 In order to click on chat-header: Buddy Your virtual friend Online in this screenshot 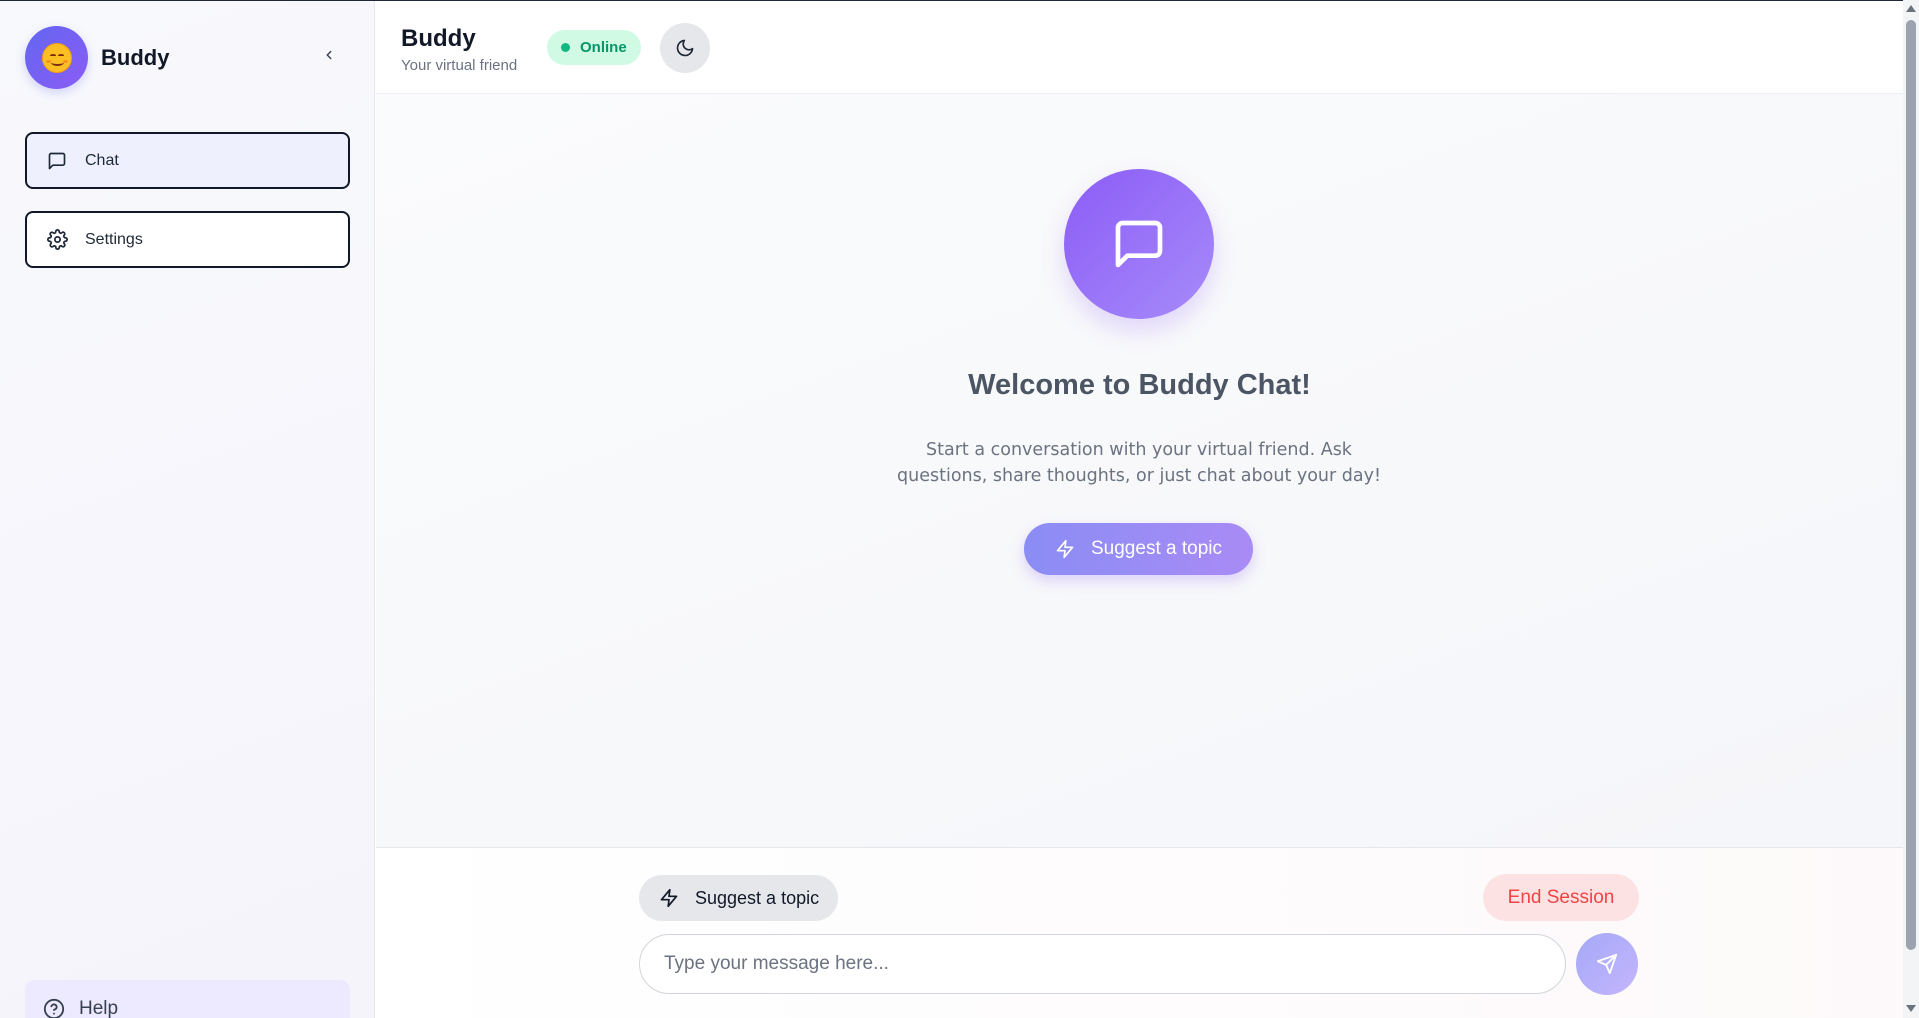, I will do `click(1139, 47)`.